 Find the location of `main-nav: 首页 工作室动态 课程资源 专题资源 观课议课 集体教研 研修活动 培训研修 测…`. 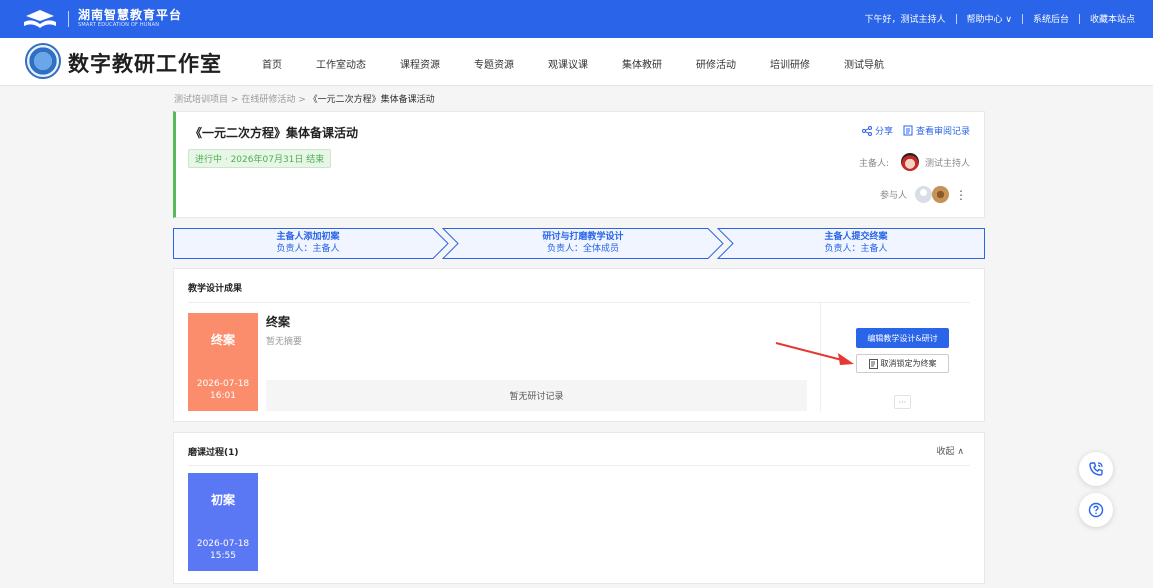

main-nav: 首页 工作室动态 课程资源 专题资源 观课议课 集体教研 研修活动 培训研修 测… is located at coordinates (590, 63).